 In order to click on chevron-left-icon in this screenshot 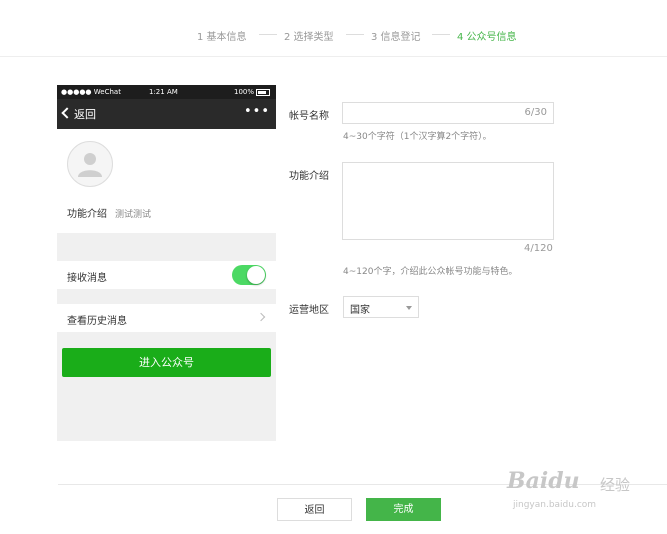, I will do `click(67, 113)`.